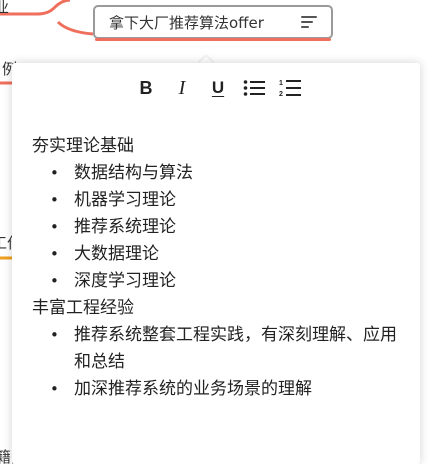  I want to click on italic-icon: I, so click(182, 87).